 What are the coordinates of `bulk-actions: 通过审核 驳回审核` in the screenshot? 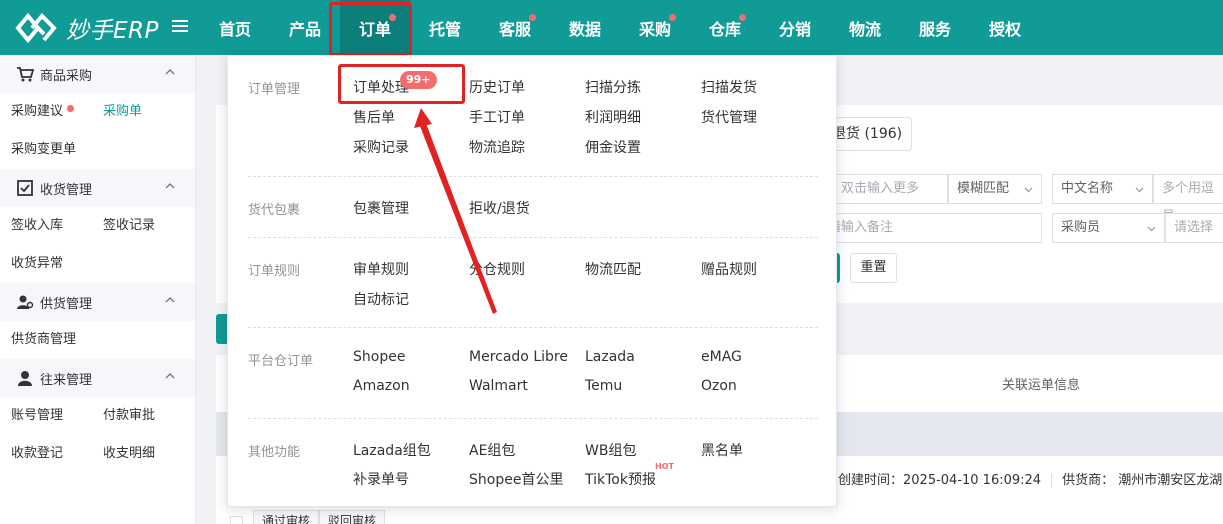 It's located at (301, 517).